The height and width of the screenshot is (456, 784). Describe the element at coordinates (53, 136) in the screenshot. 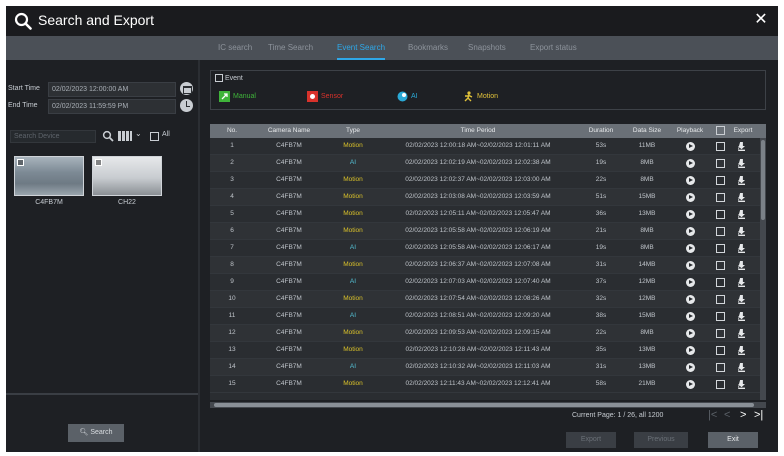

I see `device-search-input: Search Device` at that location.